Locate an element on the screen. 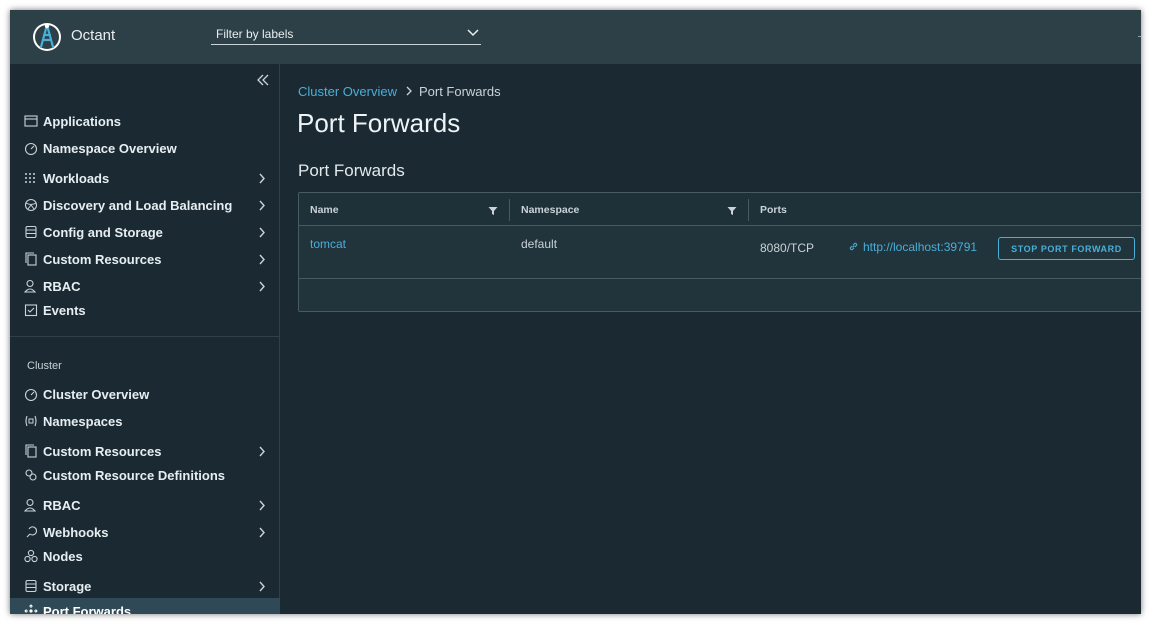 This screenshot has height=630, width=1157. page-title: Port Forwards is located at coordinates (379, 123).